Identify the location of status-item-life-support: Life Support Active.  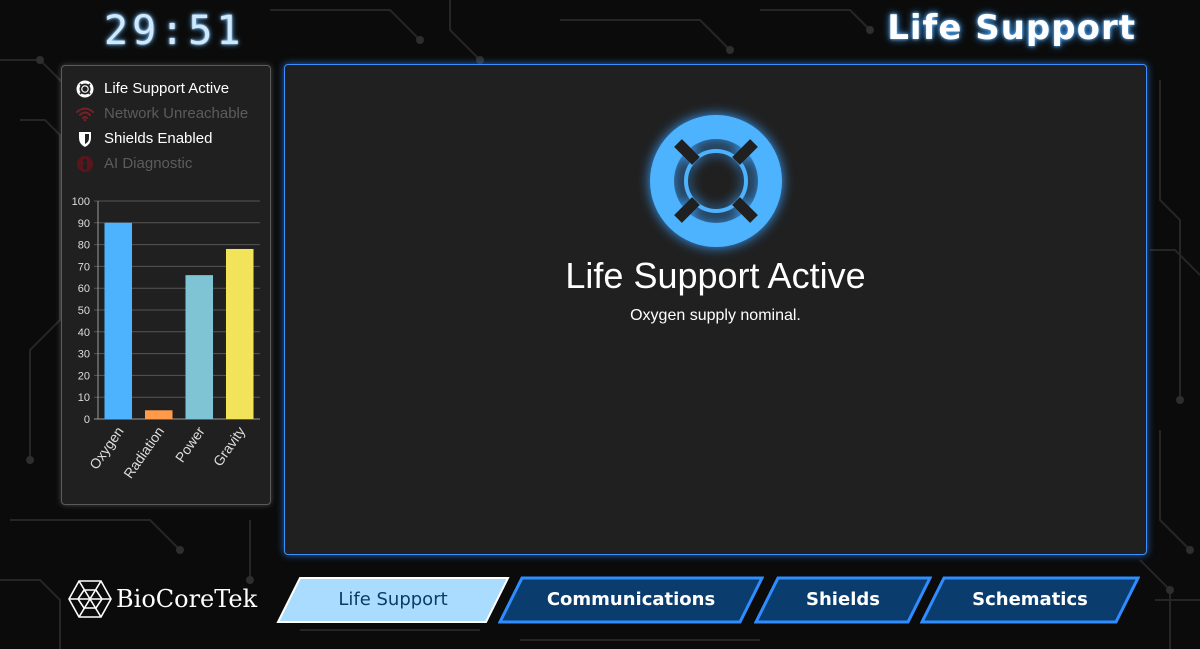
(161, 88).